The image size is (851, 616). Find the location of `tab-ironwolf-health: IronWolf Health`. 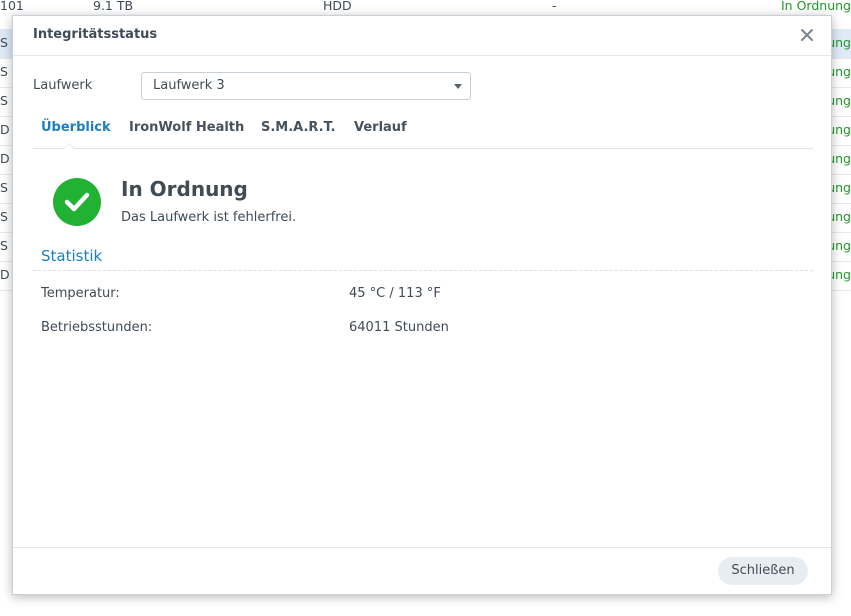

tab-ironwolf-health: IronWolf Health is located at coordinates (186, 127).